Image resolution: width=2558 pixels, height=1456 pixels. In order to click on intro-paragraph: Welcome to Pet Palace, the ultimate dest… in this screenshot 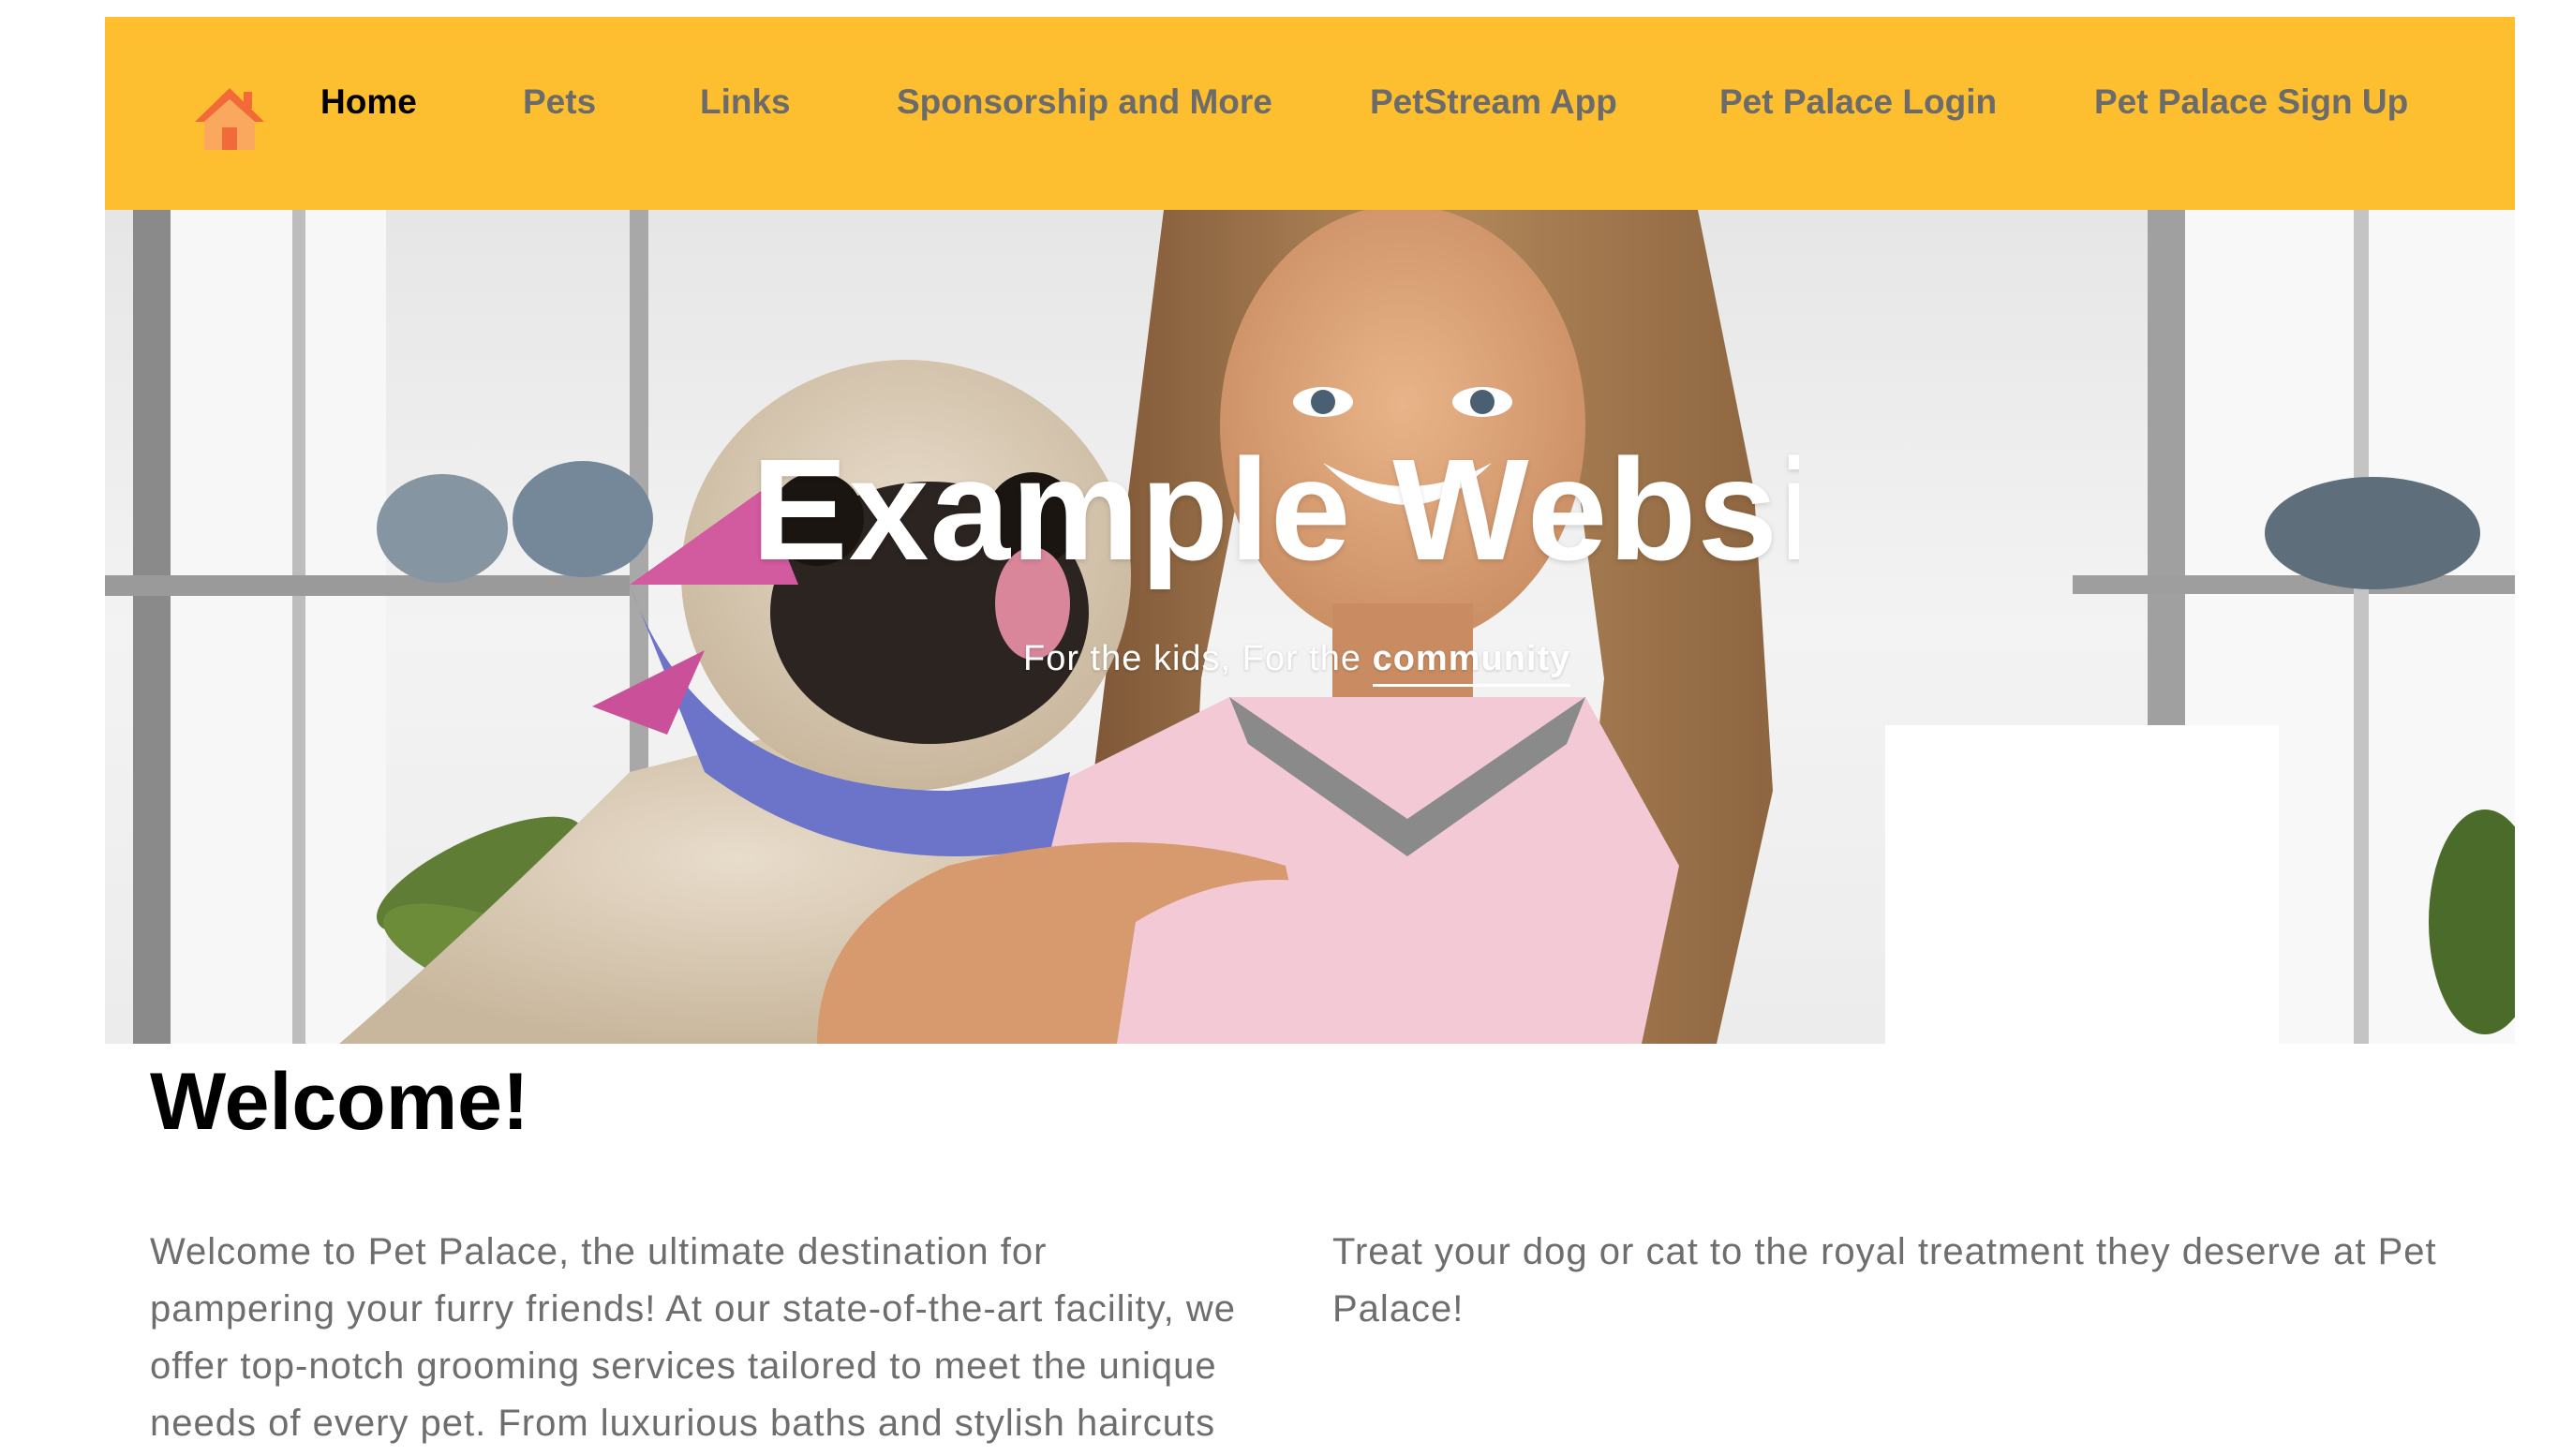, I will do `click(693, 1337)`.